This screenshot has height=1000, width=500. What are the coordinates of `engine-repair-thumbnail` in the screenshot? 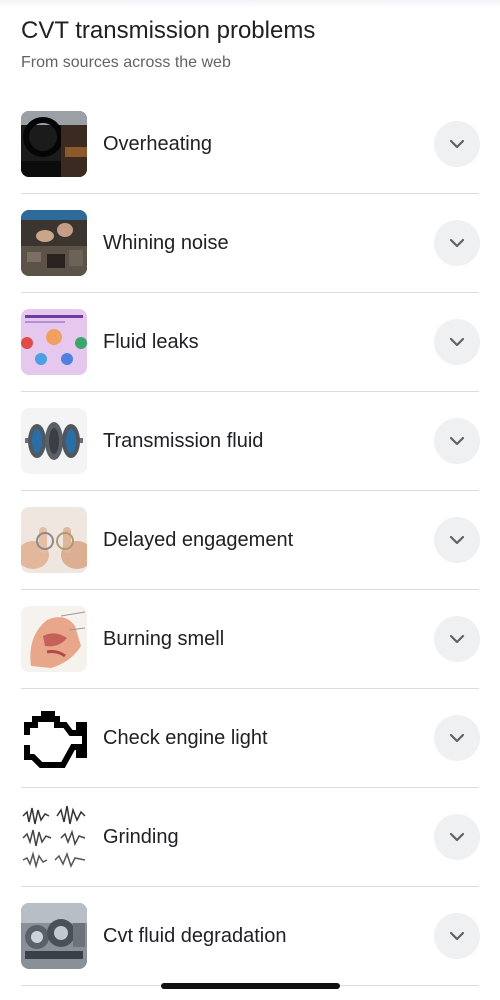 It's located at (54, 243).